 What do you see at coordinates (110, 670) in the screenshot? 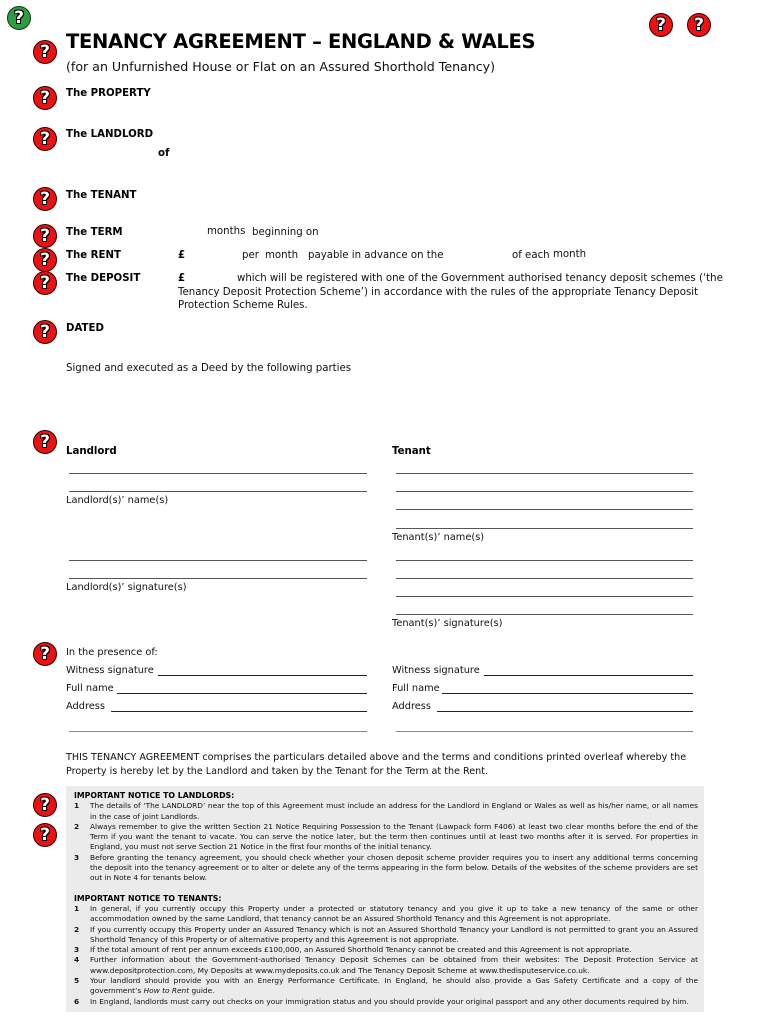
I see `landlord-witness-signature-label: Witness signature` at bounding box center [110, 670].